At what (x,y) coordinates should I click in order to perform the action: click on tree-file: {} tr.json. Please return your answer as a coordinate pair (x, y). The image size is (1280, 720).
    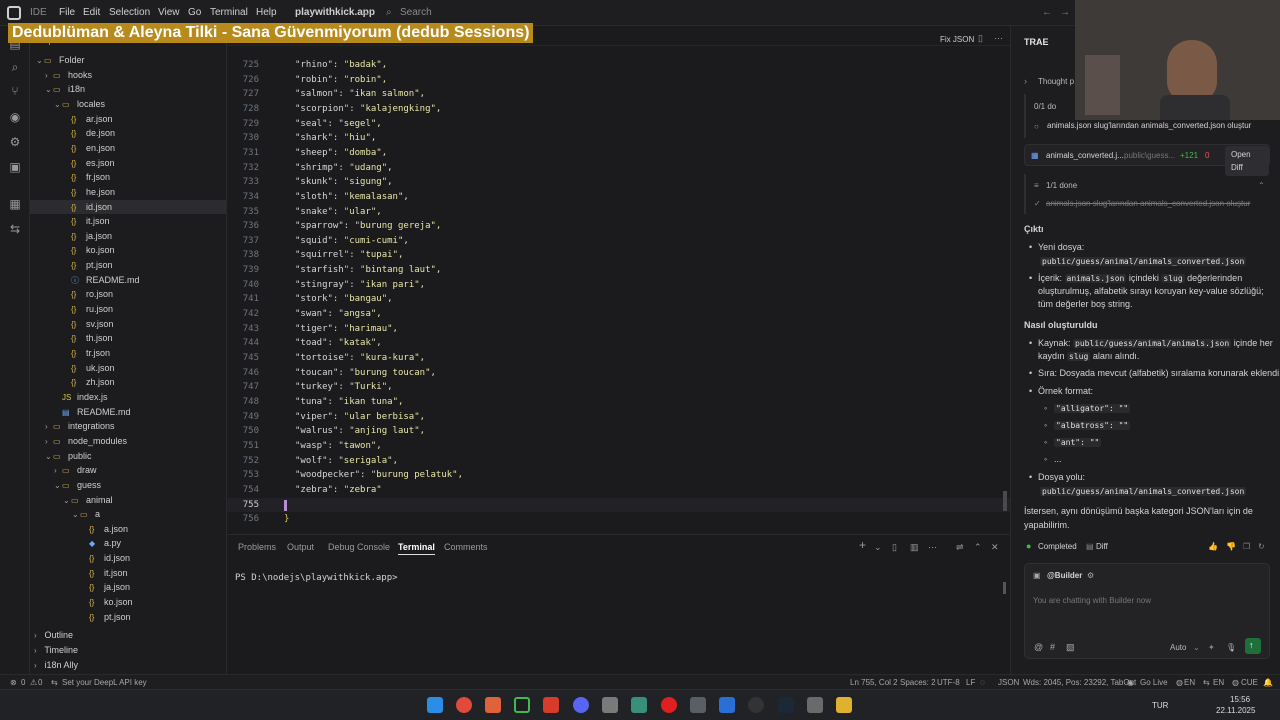
    Looking at the image, I should click on (128, 353).